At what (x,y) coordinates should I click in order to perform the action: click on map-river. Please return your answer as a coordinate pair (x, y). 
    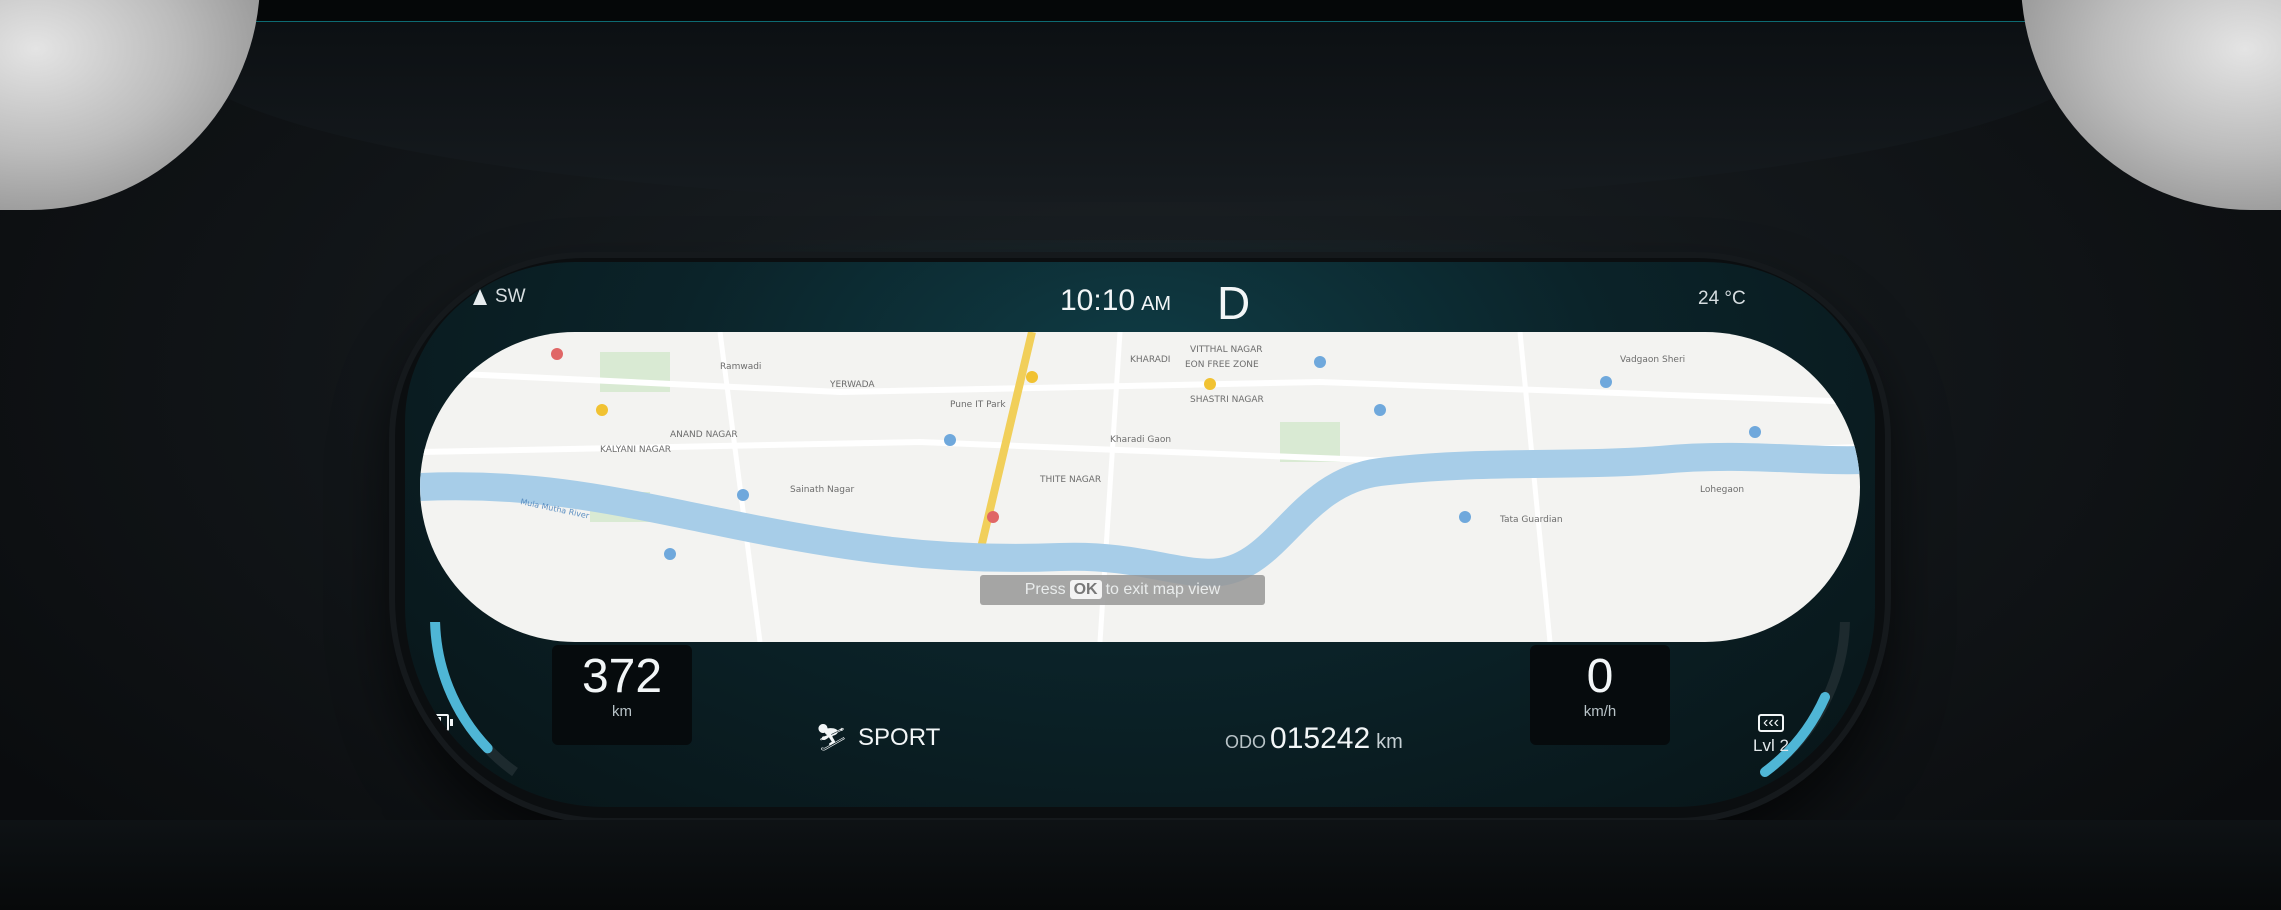
    Looking at the image, I should click on (1140, 514).